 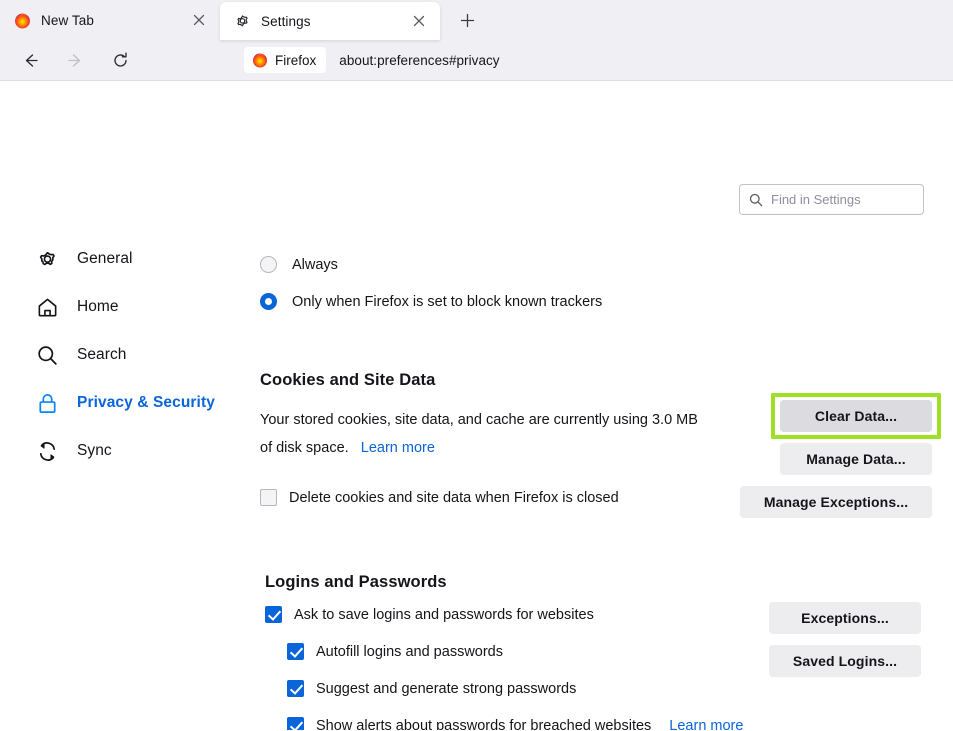 I want to click on sidebar-item-general: General, so click(x=139, y=259).